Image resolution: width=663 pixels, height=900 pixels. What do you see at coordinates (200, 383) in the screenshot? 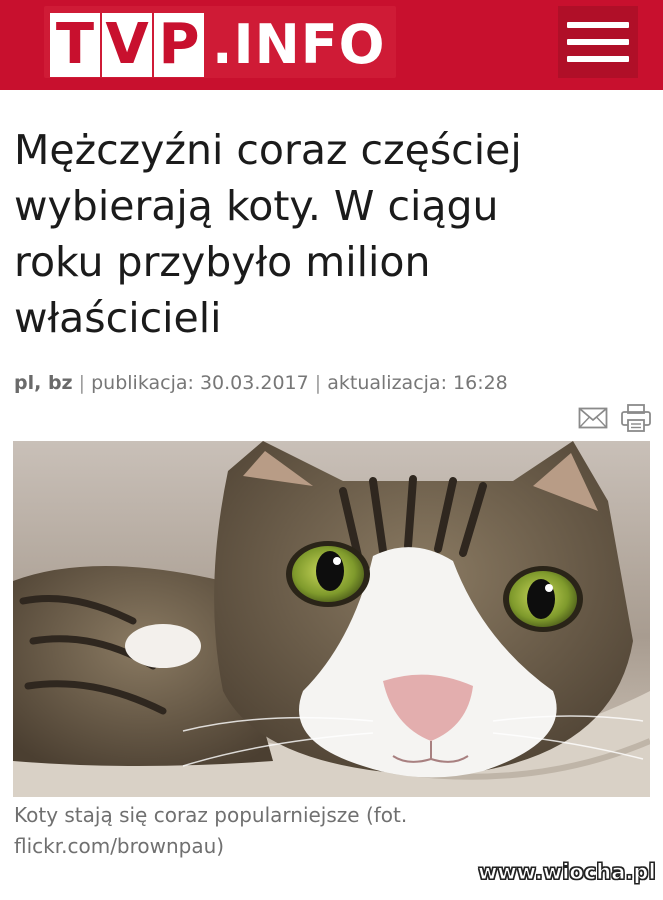
I see `publication-date: publikacja: 30.03.2017` at bounding box center [200, 383].